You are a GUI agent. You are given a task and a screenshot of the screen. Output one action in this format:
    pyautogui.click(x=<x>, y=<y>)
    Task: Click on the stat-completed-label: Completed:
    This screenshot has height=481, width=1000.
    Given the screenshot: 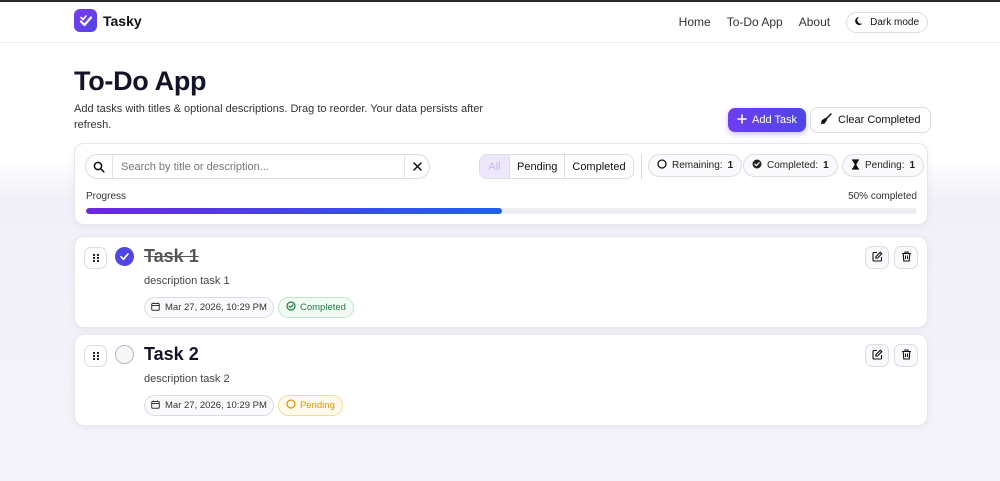 What is the action you would take?
    pyautogui.click(x=793, y=165)
    